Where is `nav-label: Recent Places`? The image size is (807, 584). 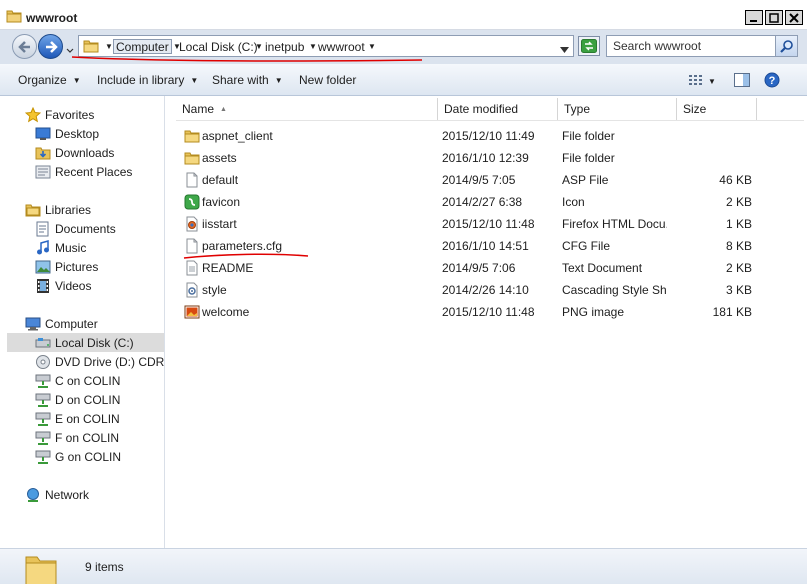 nav-label: Recent Places is located at coordinates (94, 171).